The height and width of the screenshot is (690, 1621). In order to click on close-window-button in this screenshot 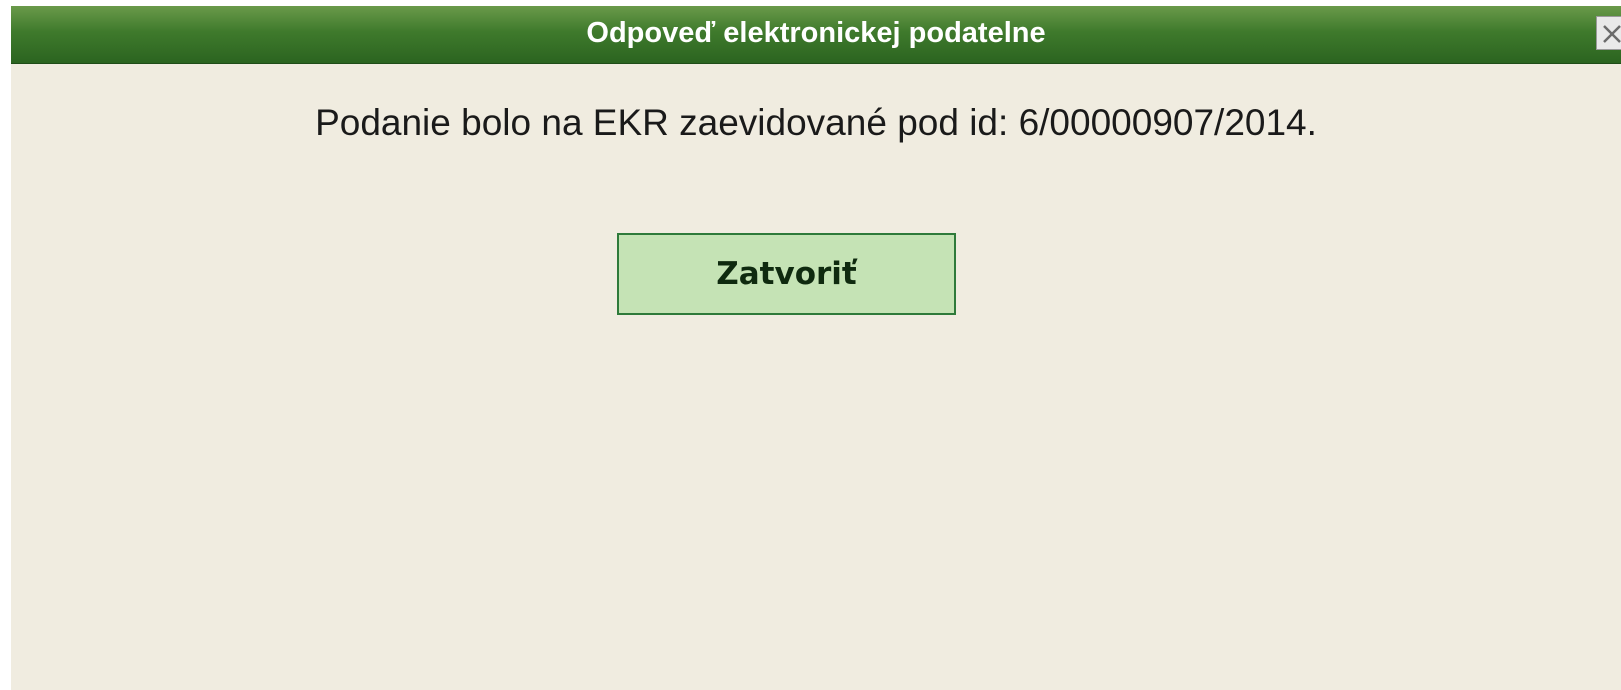, I will do `click(1608, 33)`.